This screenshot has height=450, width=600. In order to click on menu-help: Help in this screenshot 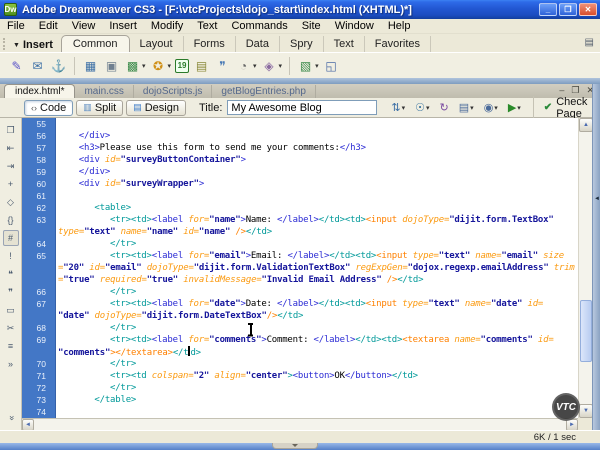, I will do `click(399, 26)`.